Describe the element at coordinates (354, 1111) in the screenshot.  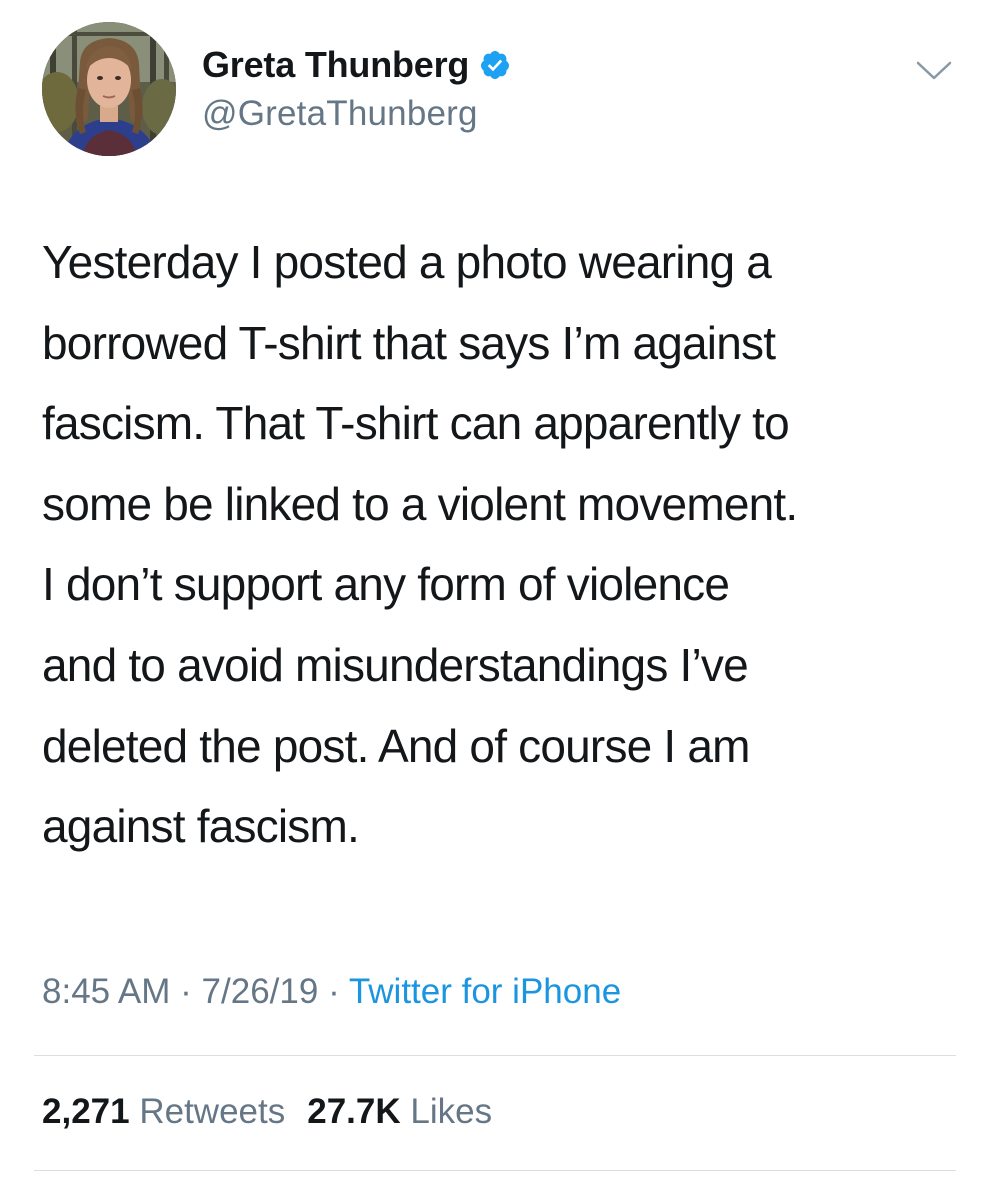
I see `likes-count: 27.7K` at that location.